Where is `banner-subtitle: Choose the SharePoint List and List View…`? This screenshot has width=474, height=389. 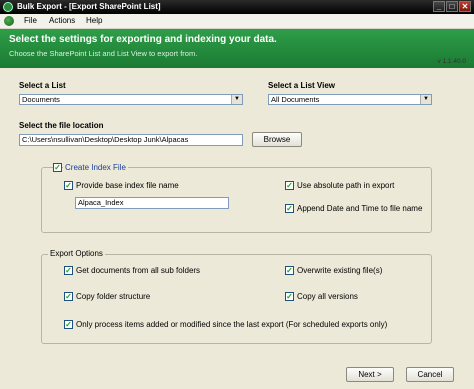
banner-subtitle: Choose the SharePoint List and List View… is located at coordinates (103, 53).